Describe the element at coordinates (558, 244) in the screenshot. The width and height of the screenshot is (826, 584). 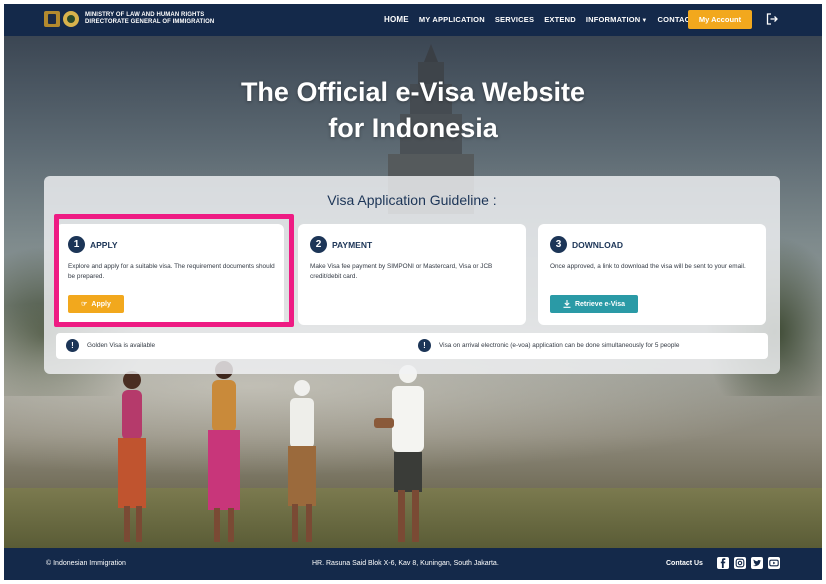
I see `step-number-badge: 3` at that location.